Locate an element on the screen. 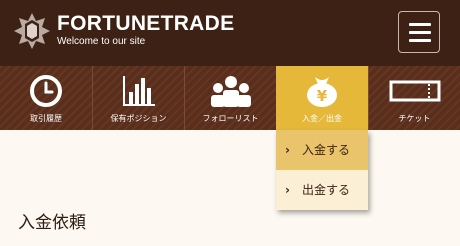 The height and width of the screenshot is (246, 460). brand: FORTUNETRADE Welcome to our site is located at coordinates (145, 30).